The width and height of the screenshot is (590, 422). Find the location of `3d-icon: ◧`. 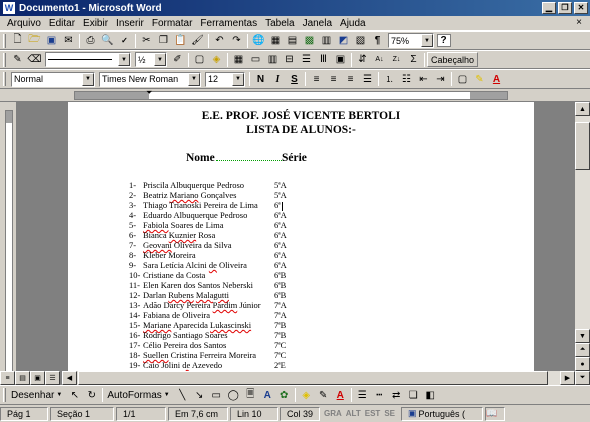

3d-icon: ◧ is located at coordinates (430, 395).